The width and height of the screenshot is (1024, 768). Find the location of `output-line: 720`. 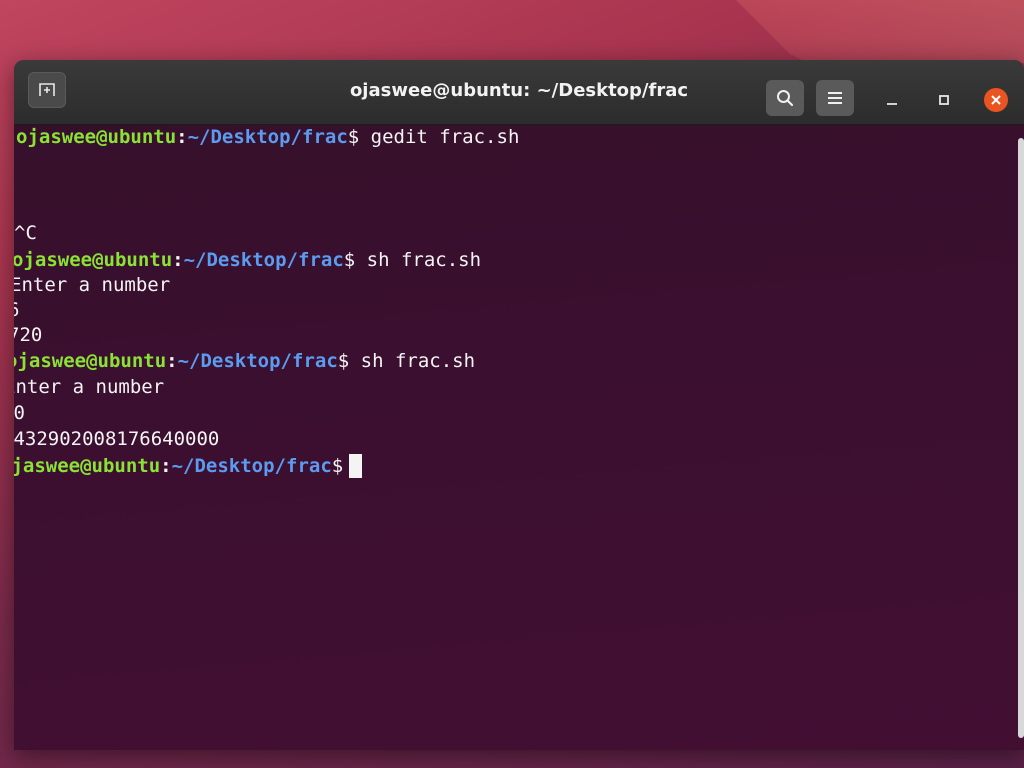

output-line: 720 is located at coordinates (28, 335).